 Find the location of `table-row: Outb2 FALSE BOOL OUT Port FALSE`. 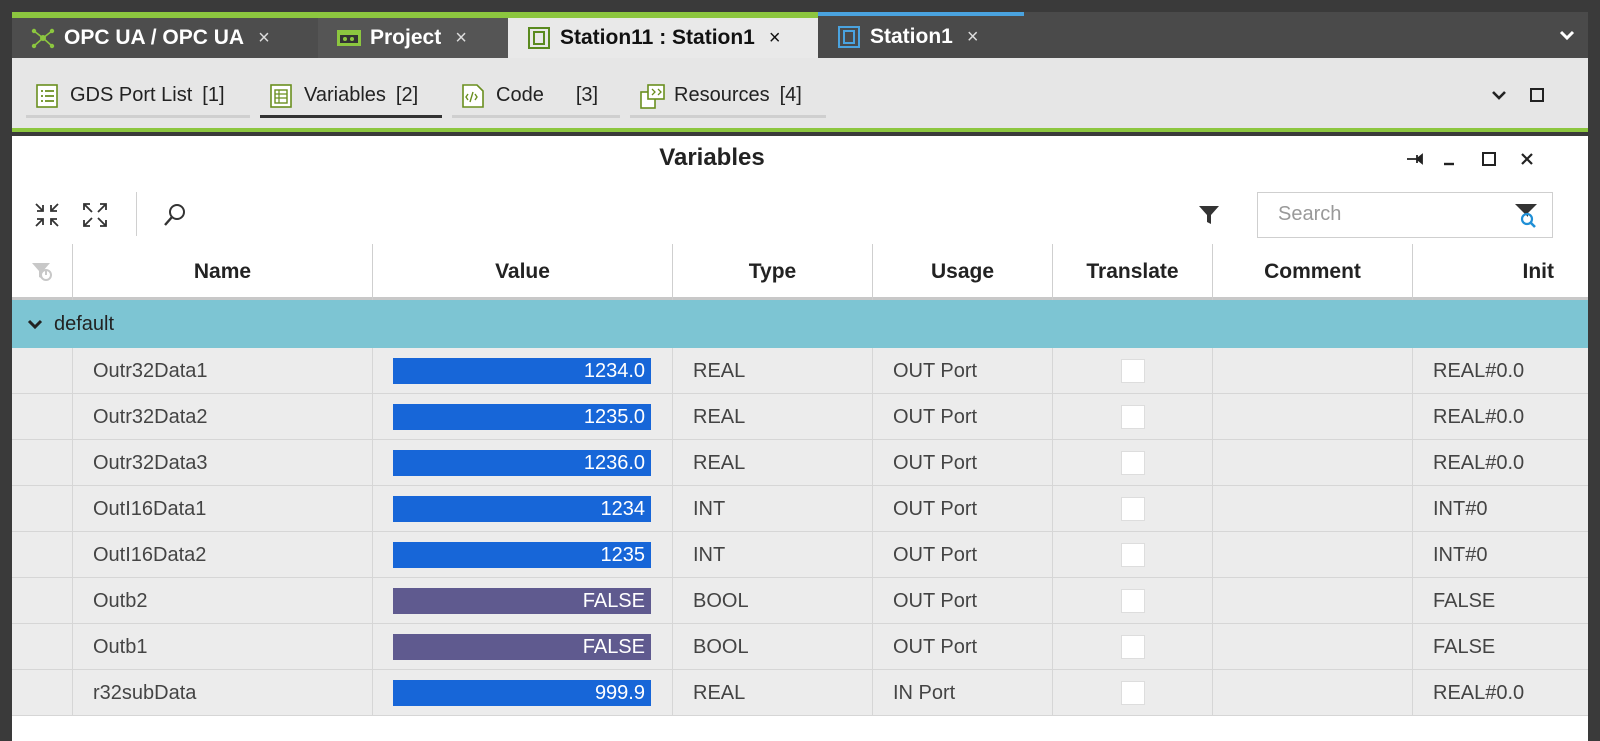

table-row: Outb2 FALSE BOOL OUT Port FALSE is located at coordinates (800, 601).